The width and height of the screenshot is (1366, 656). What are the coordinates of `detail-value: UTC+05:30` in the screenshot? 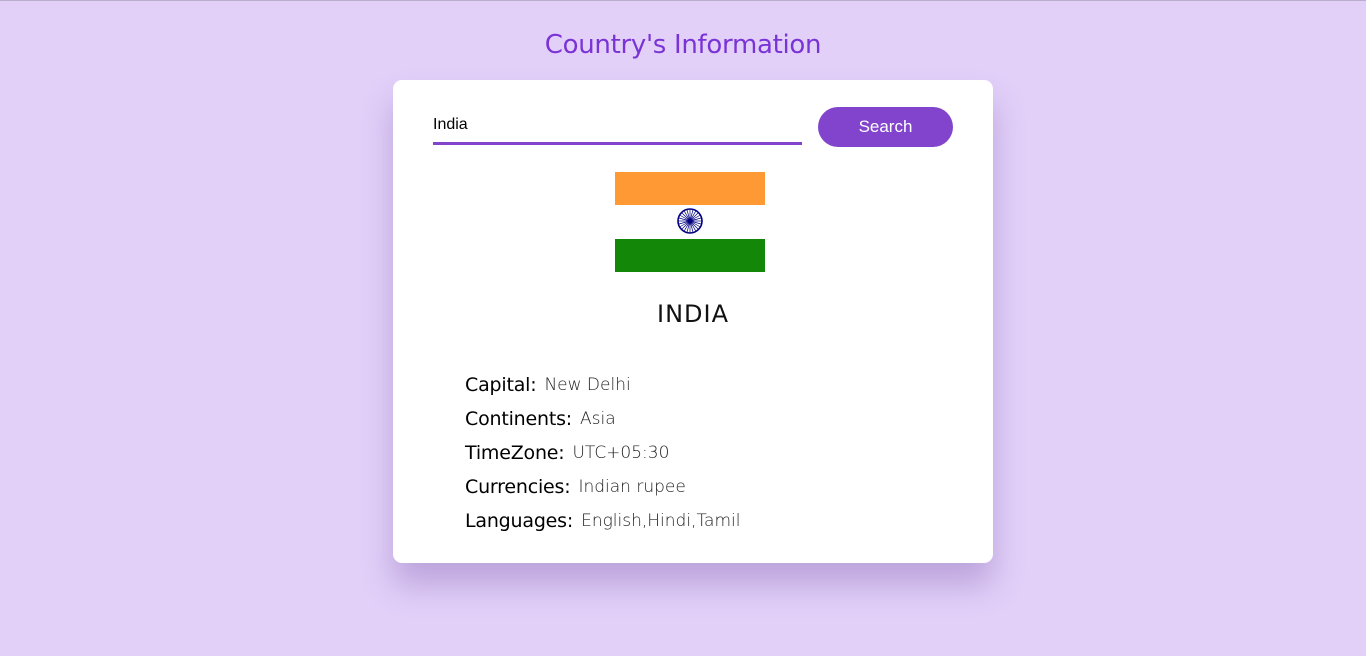 It's located at (621, 453).